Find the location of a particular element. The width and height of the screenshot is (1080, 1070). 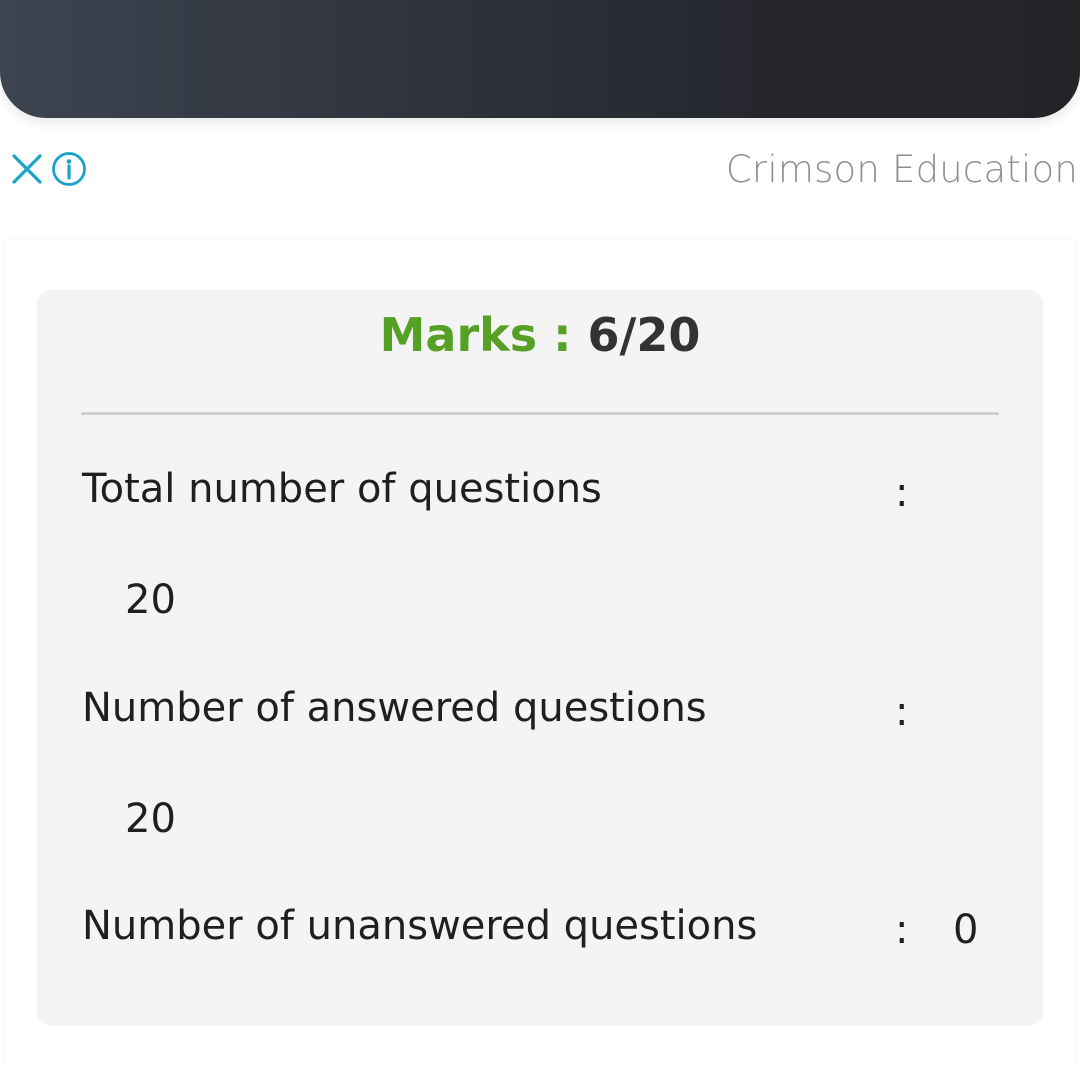

top-banner is located at coordinates (540, 59).